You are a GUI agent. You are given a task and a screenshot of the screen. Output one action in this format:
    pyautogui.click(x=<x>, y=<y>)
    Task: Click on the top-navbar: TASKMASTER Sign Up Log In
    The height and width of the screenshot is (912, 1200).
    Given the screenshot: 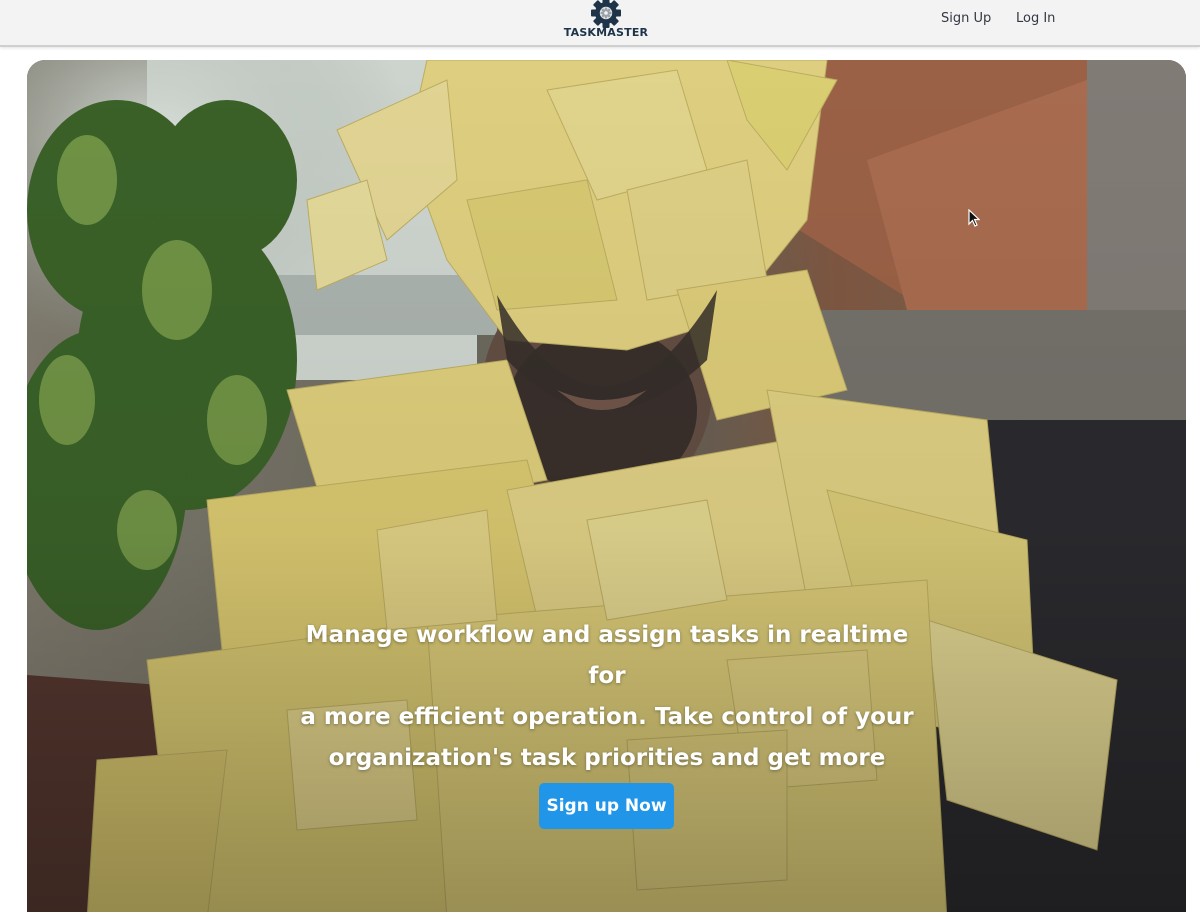 What is the action you would take?
    pyautogui.click(x=600, y=23)
    